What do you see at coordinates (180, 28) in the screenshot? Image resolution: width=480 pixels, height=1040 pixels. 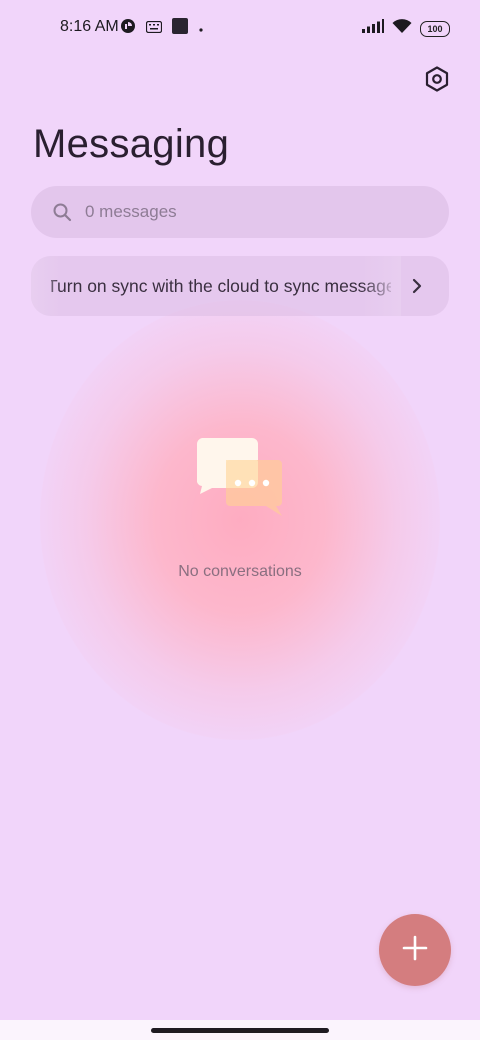 I see `square-app-icon` at bounding box center [180, 28].